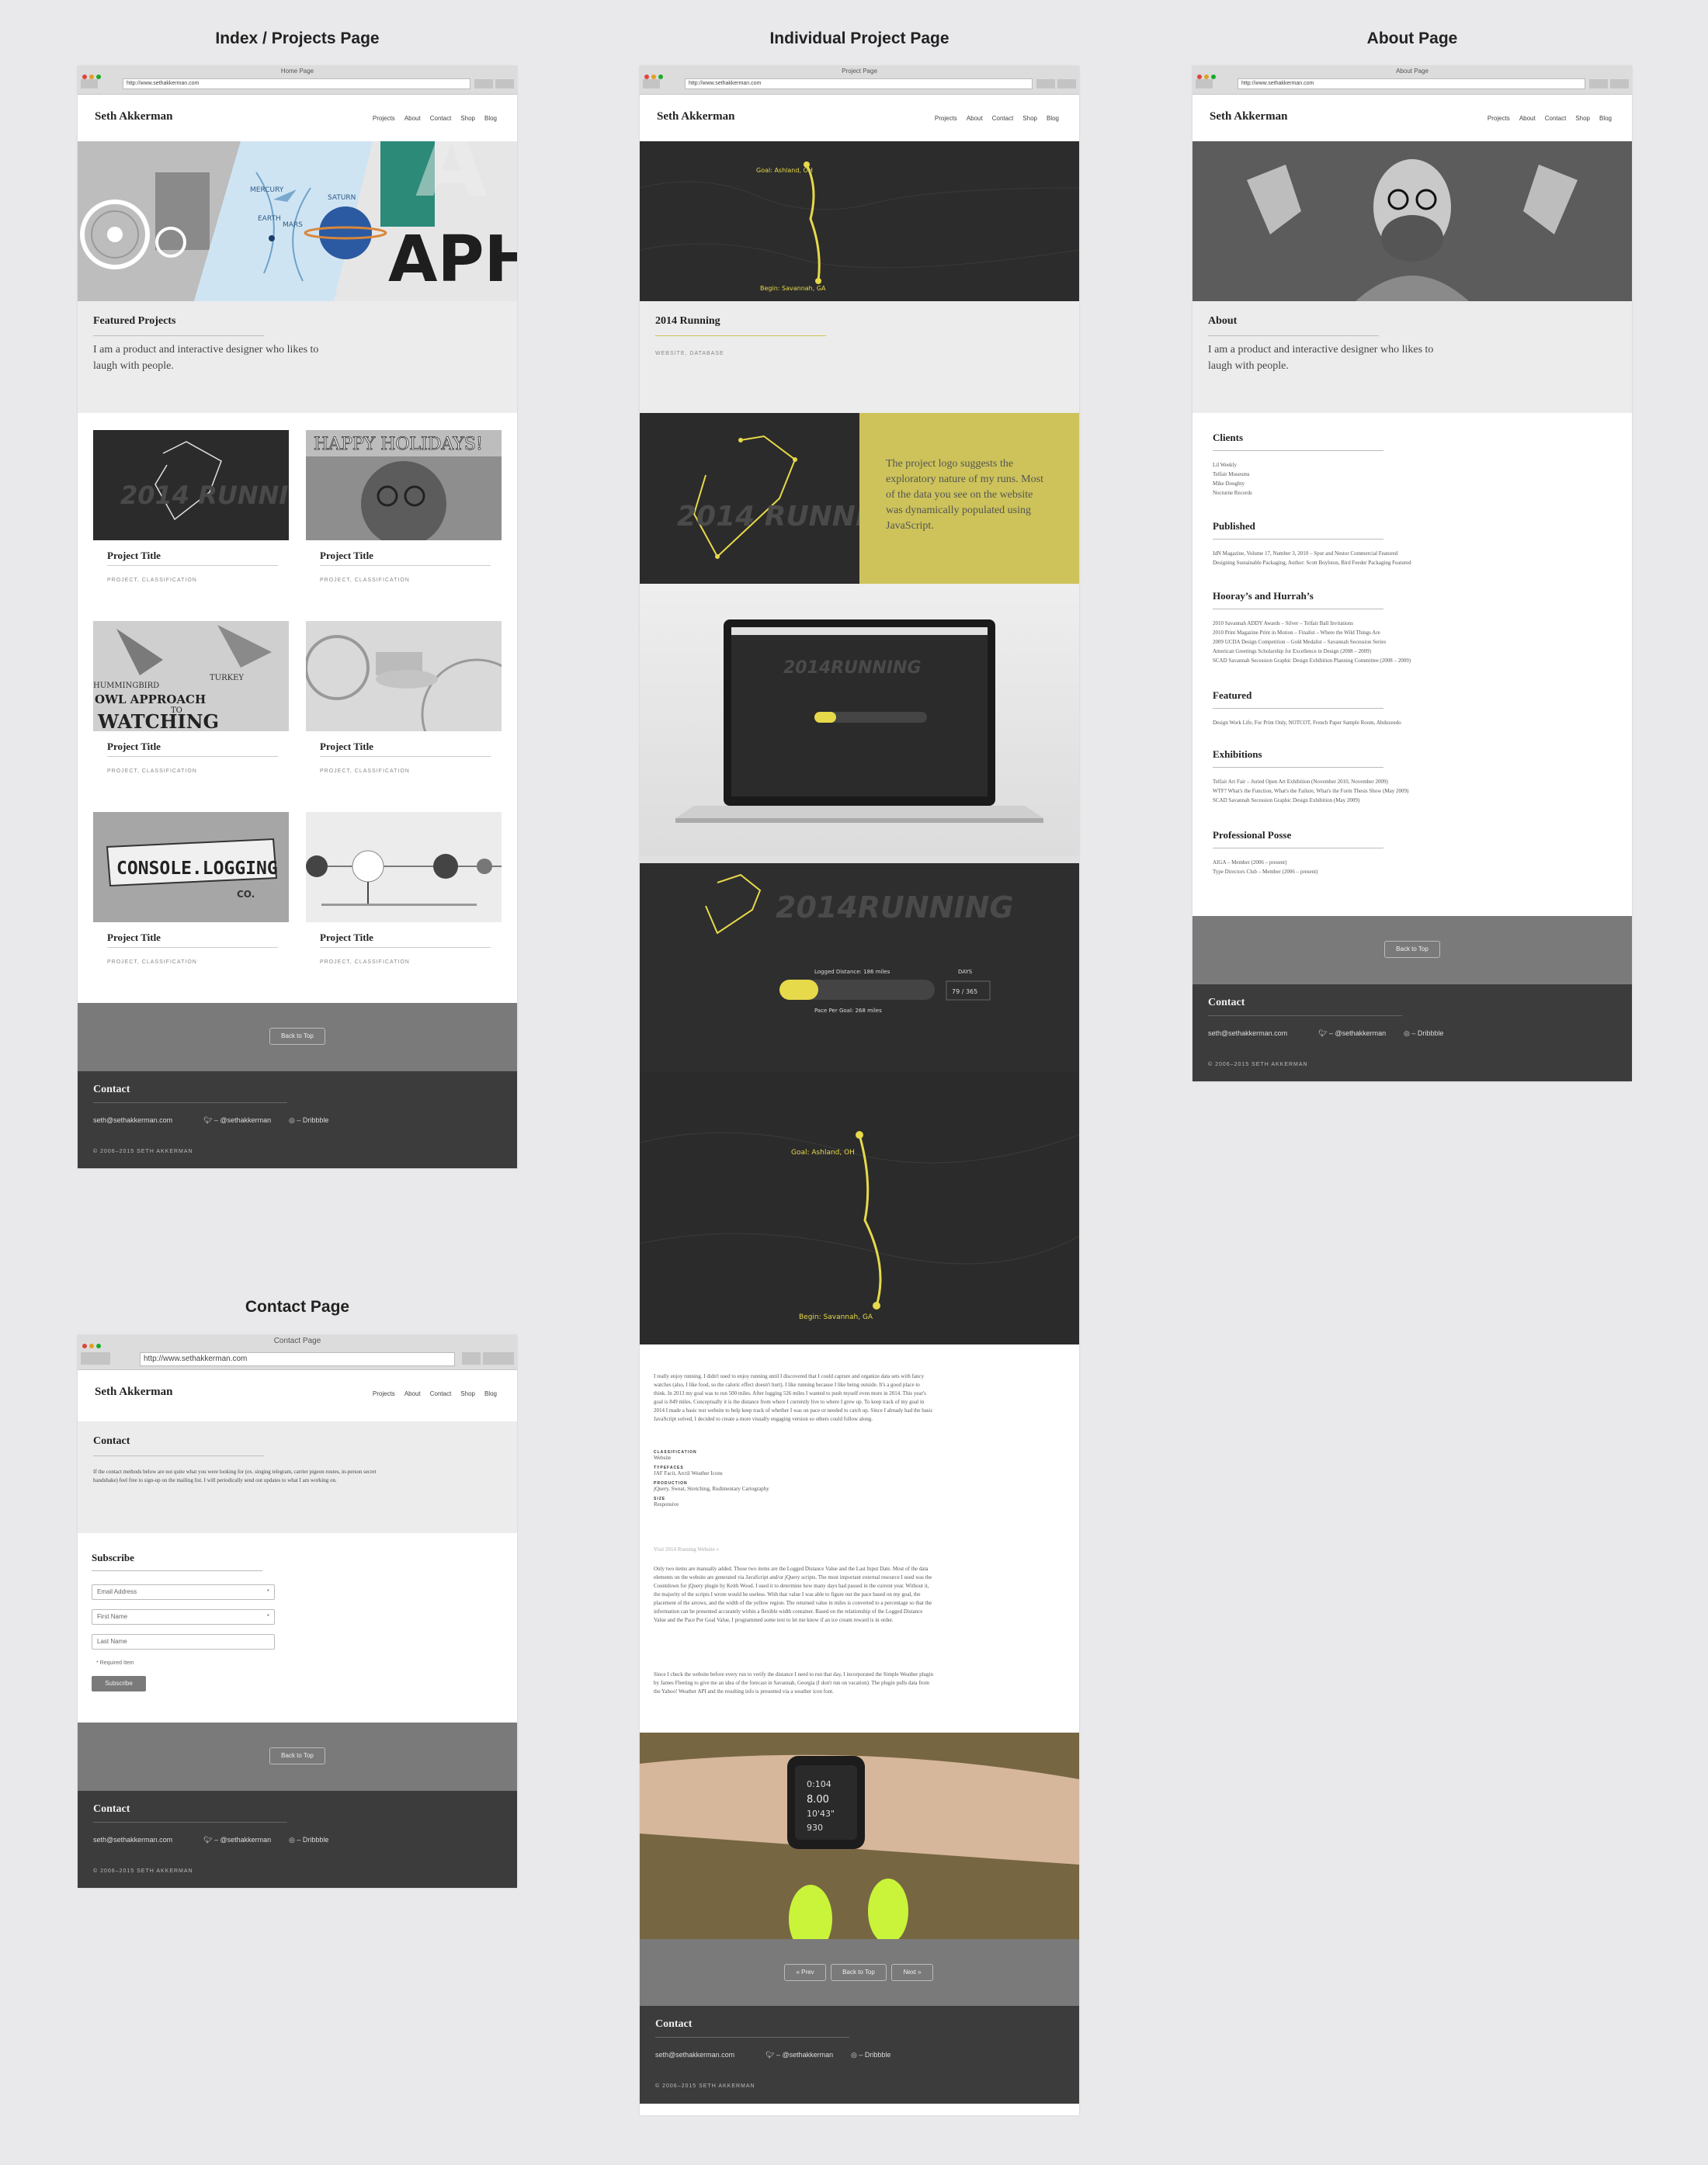  Describe the element at coordinates (912, 1972) in the screenshot. I see `next-button: Next »` at that location.